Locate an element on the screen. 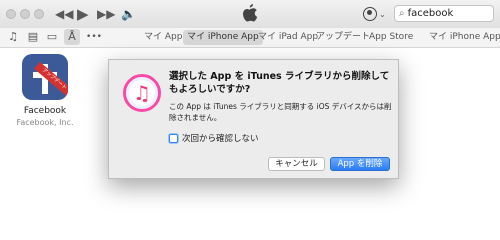 The image size is (500, 240). device-menu: マイ iPhone App ⌄ is located at coordinates (464, 37).